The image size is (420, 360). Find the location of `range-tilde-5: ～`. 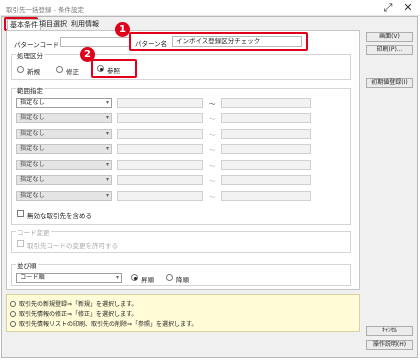

range-tilde-5: ～ is located at coordinates (212, 166).